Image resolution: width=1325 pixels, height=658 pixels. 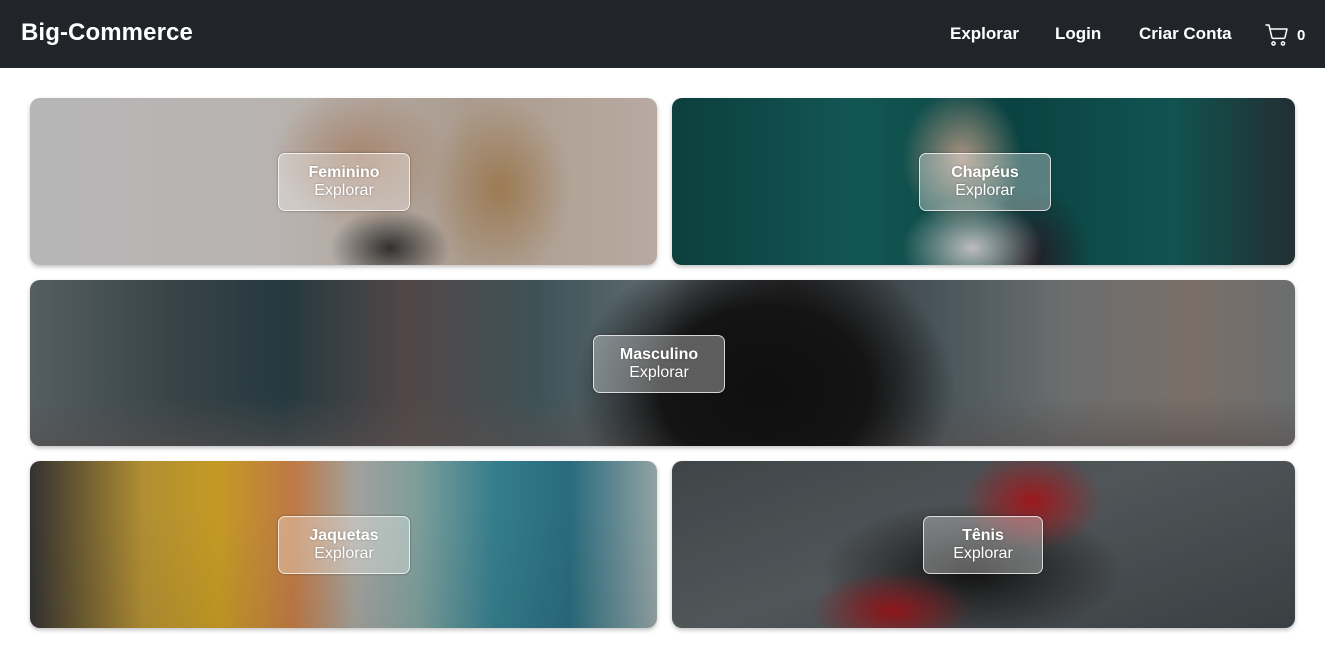 What do you see at coordinates (107, 33) in the screenshot?
I see `brand-logo: Big-Commerce` at bounding box center [107, 33].